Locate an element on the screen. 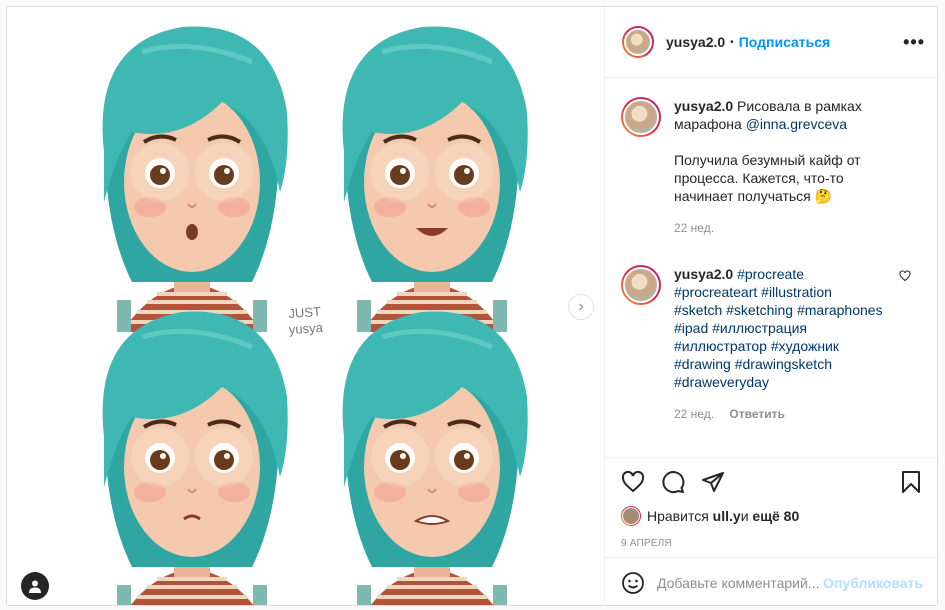 The height and width of the screenshot is (610, 945). svg-text: JUST is located at coordinates (305, 312).